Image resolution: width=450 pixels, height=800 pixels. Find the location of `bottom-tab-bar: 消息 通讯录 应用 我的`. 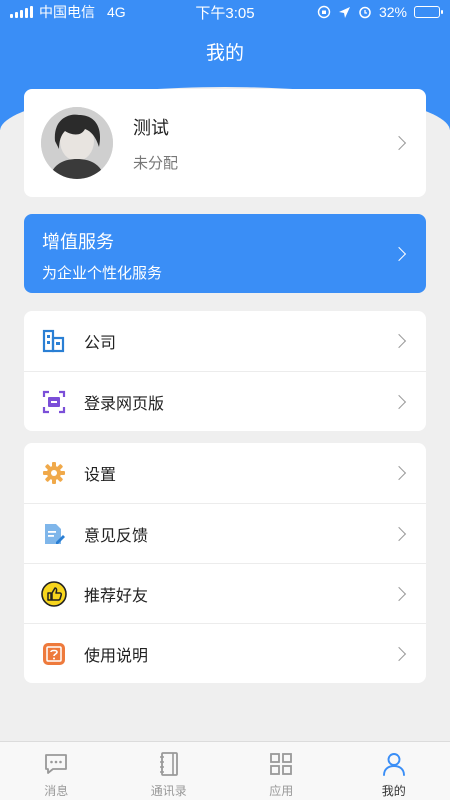

bottom-tab-bar: 消息 通讯录 应用 我的 is located at coordinates (225, 770).